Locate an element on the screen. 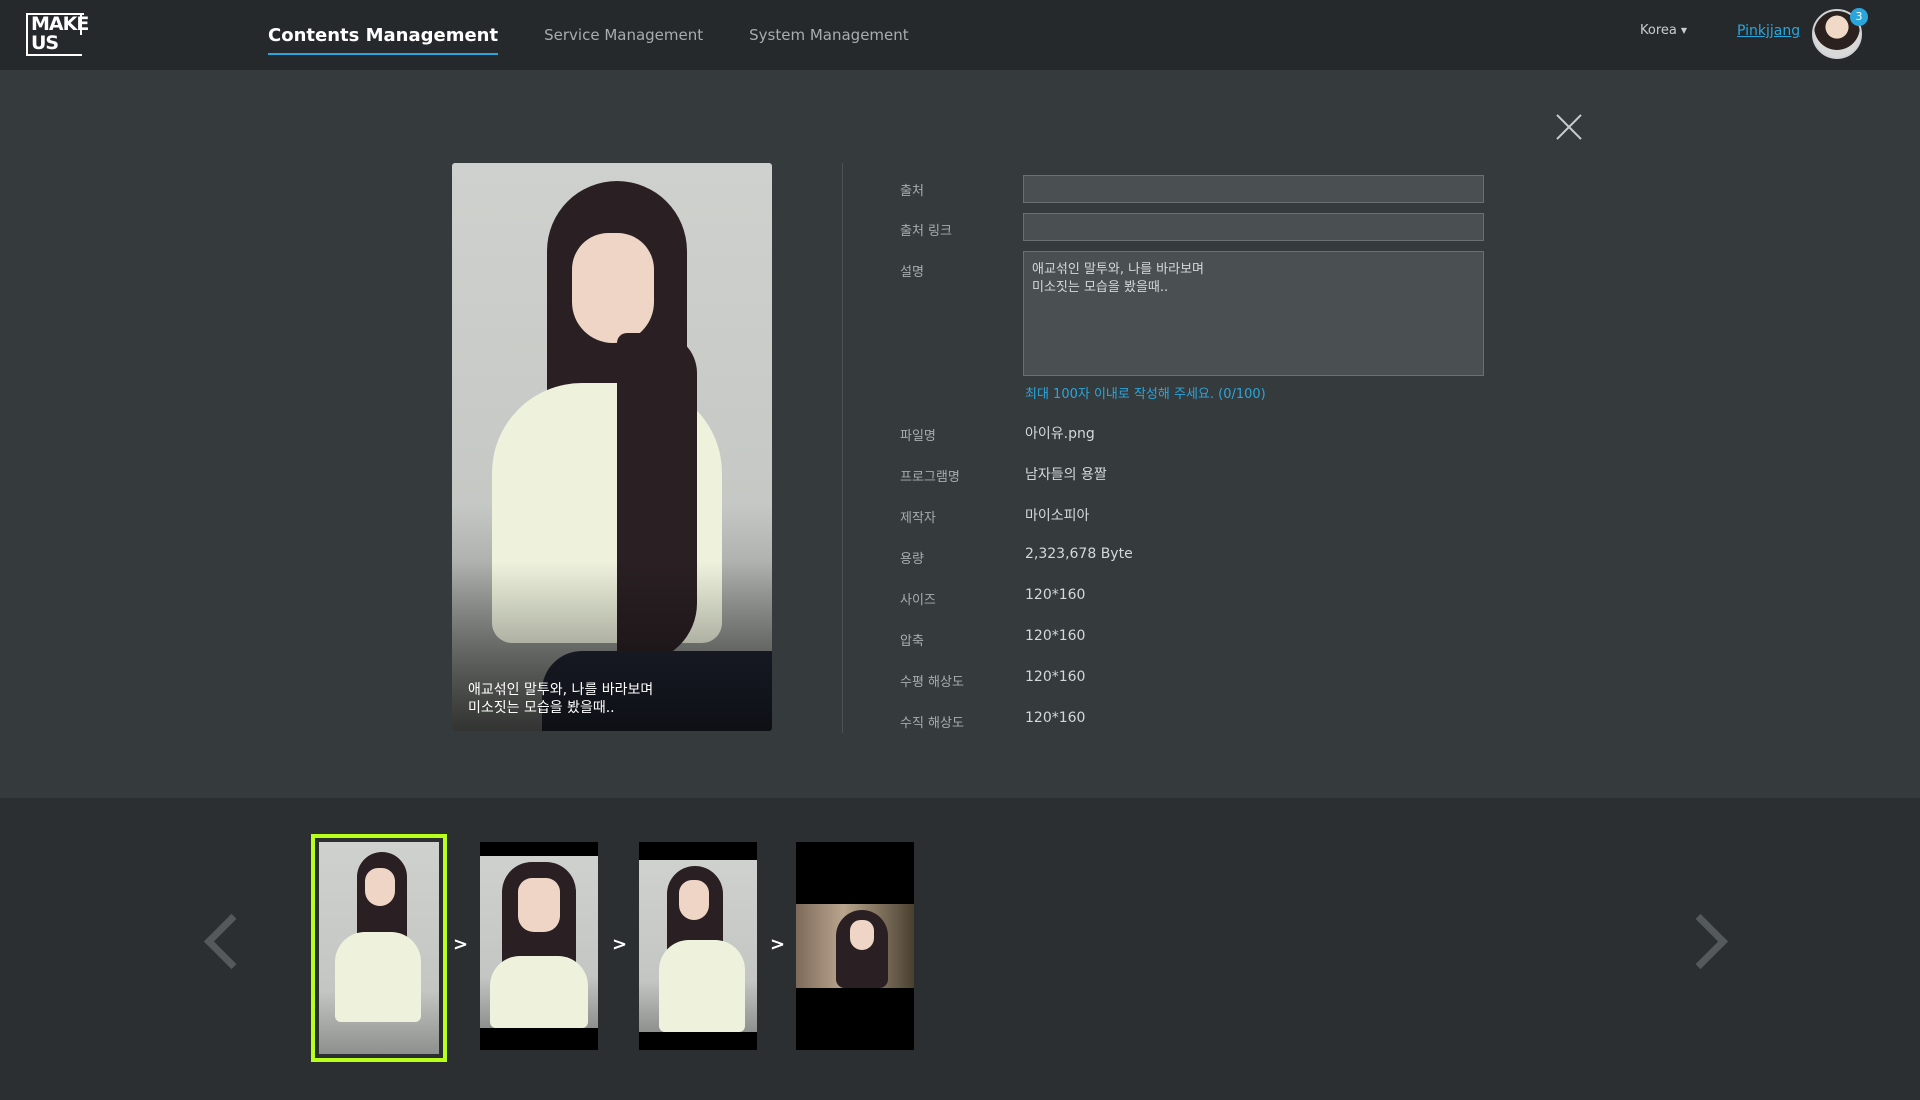 This screenshot has height=1100, width=1920. logo-text-line1: MAKE is located at coordinates (60, 24).